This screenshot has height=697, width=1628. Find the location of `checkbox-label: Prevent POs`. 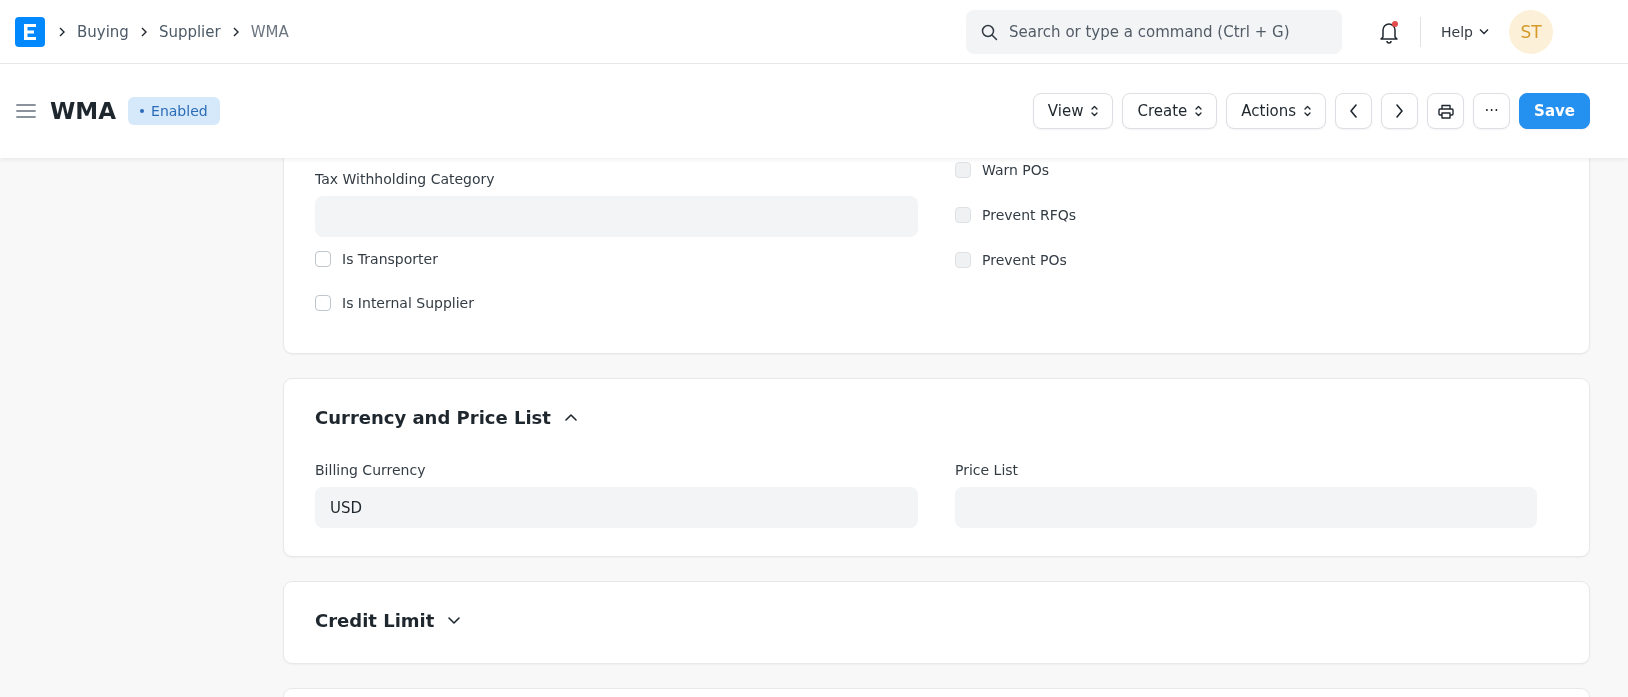

checkbox-label: Prevent POs is located at coordinates (1024, 259).